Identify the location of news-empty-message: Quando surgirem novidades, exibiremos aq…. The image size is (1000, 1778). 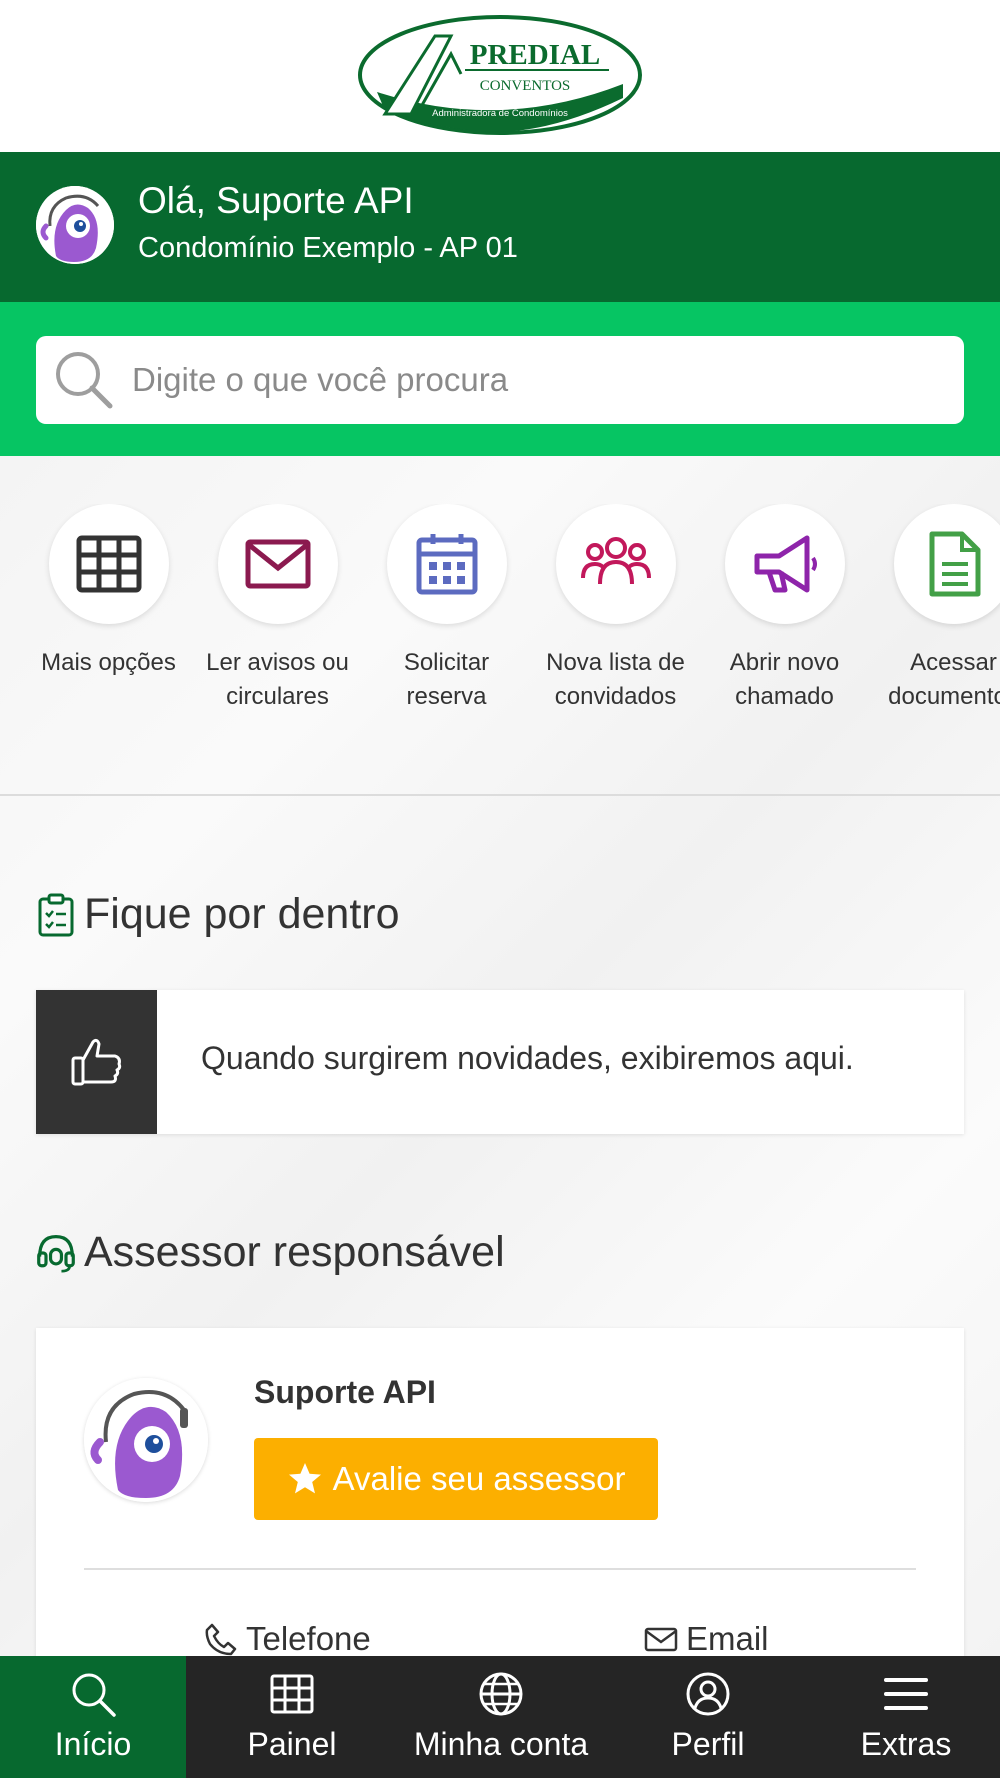
(527, 1058).